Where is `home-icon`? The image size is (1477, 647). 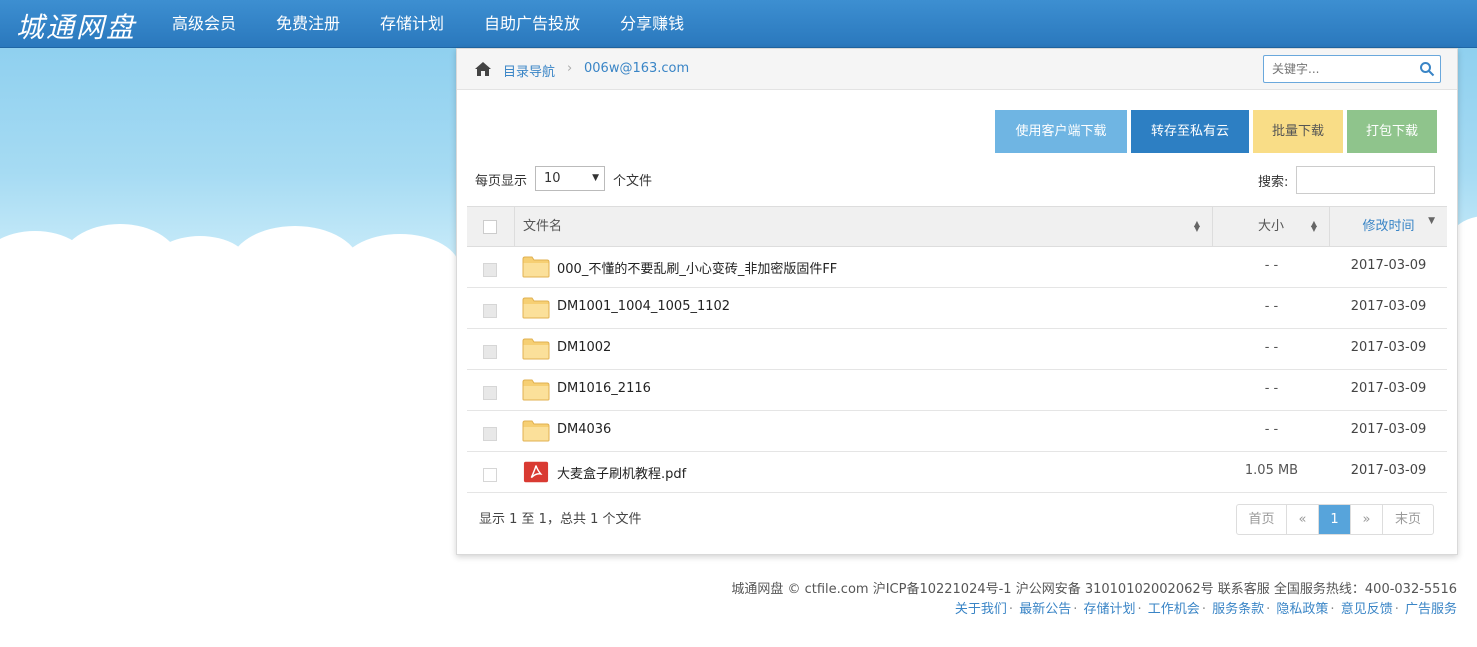 home-icon is located at coordinates (483, 69).